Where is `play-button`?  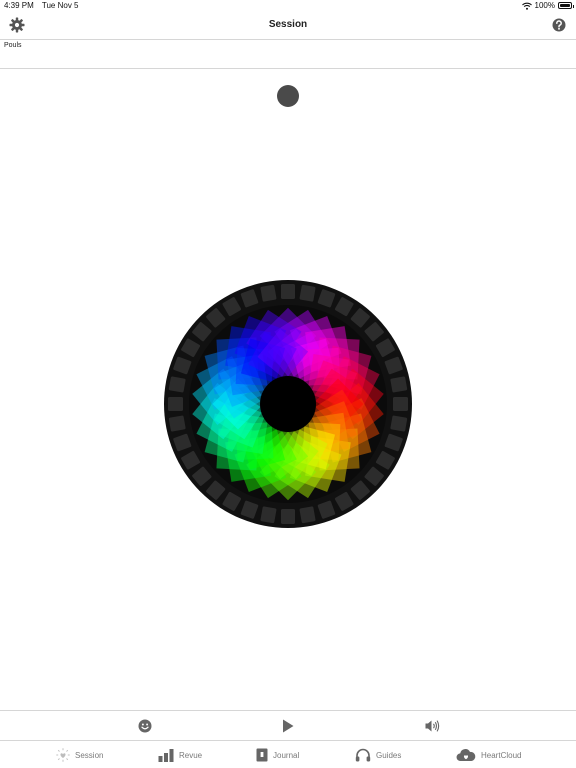 play-button is located at coordinates (288, 726).